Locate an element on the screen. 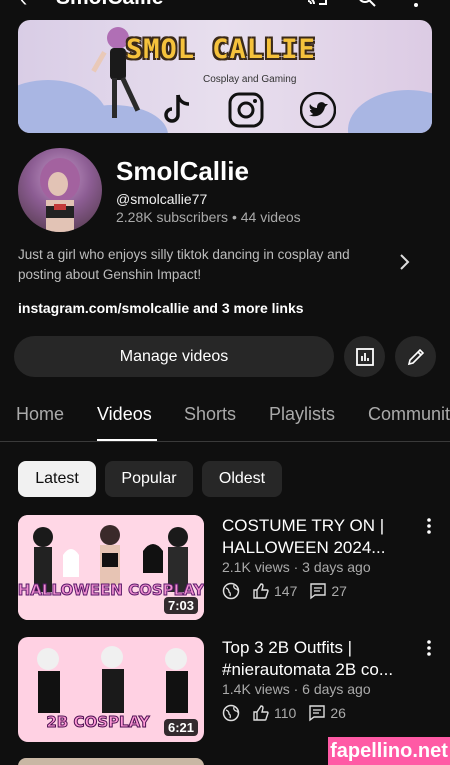 This screenshot has width=450, height=765. channel-tabs: Home Videos Shorts Playlists Community is located at coordinates (225, 419).